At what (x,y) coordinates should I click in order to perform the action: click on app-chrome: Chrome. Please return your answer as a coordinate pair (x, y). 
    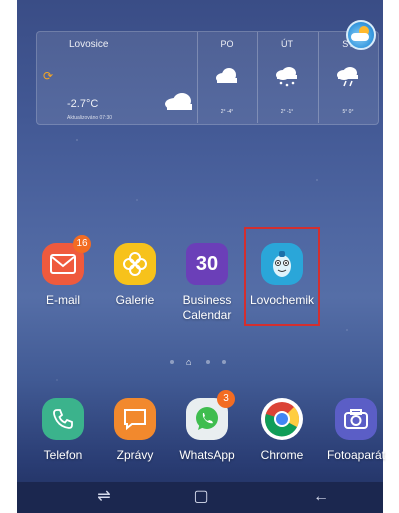
    Looking at the image, I should click on (282, 430).